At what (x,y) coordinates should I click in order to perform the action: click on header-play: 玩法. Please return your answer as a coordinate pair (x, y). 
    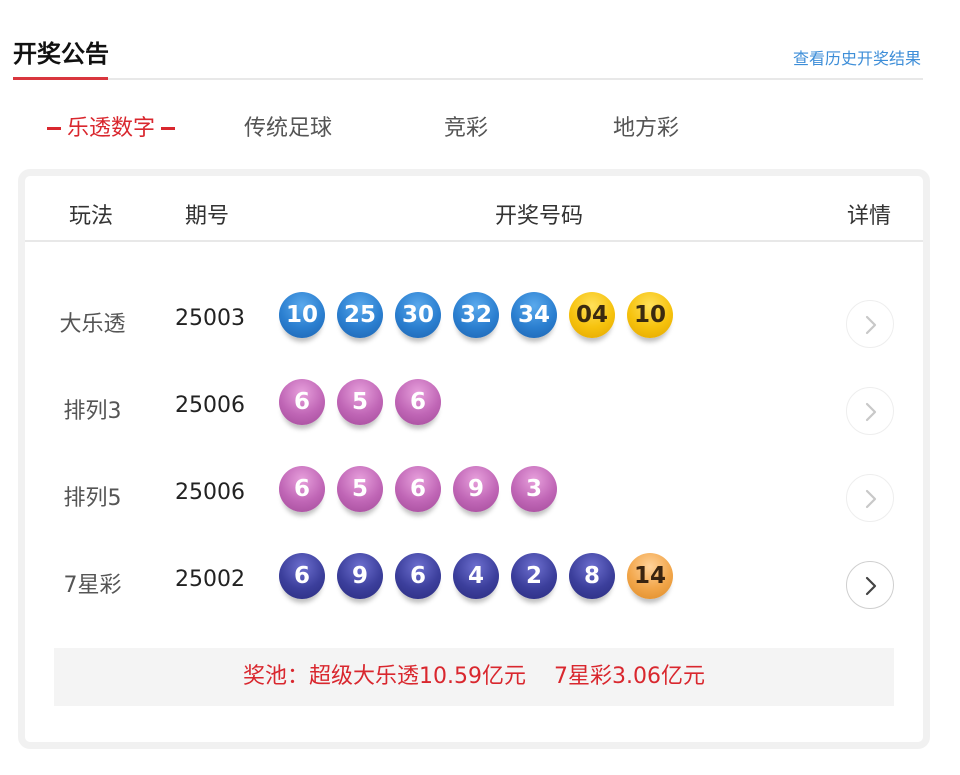
    Looking at the image, I should click on (91, 216).